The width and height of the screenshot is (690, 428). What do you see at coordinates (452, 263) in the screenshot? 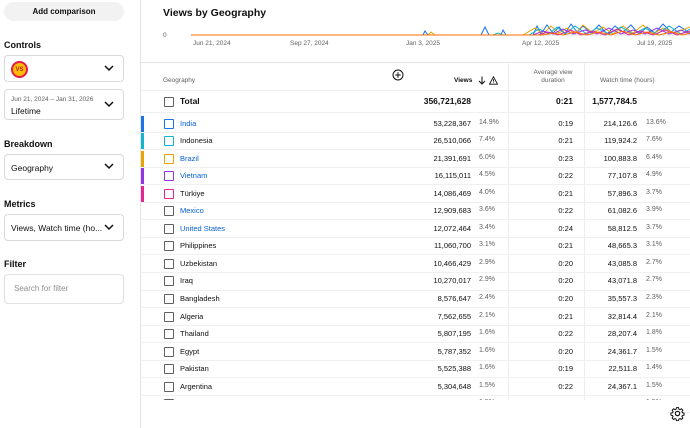
I see `views-value: 10,466,429` at bounding box center [452, 263].